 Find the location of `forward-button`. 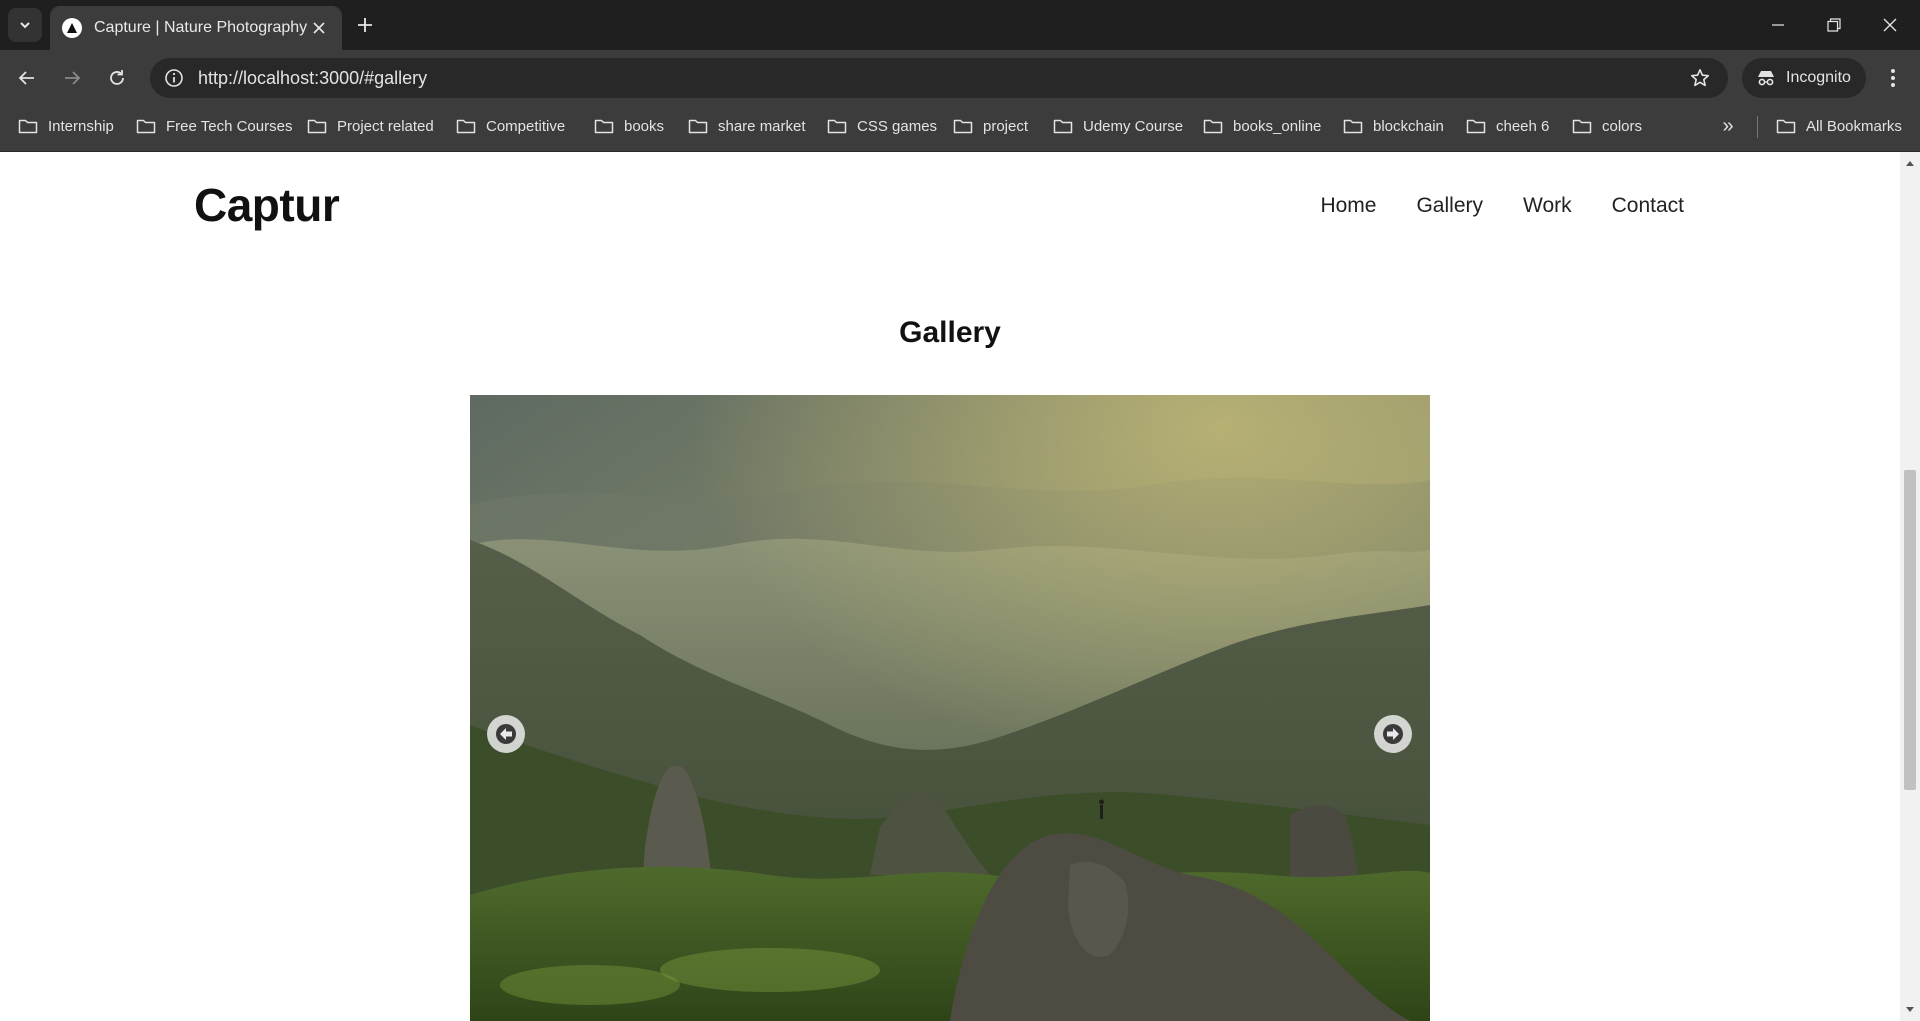

forward-button is located at coordinates (72, 78).